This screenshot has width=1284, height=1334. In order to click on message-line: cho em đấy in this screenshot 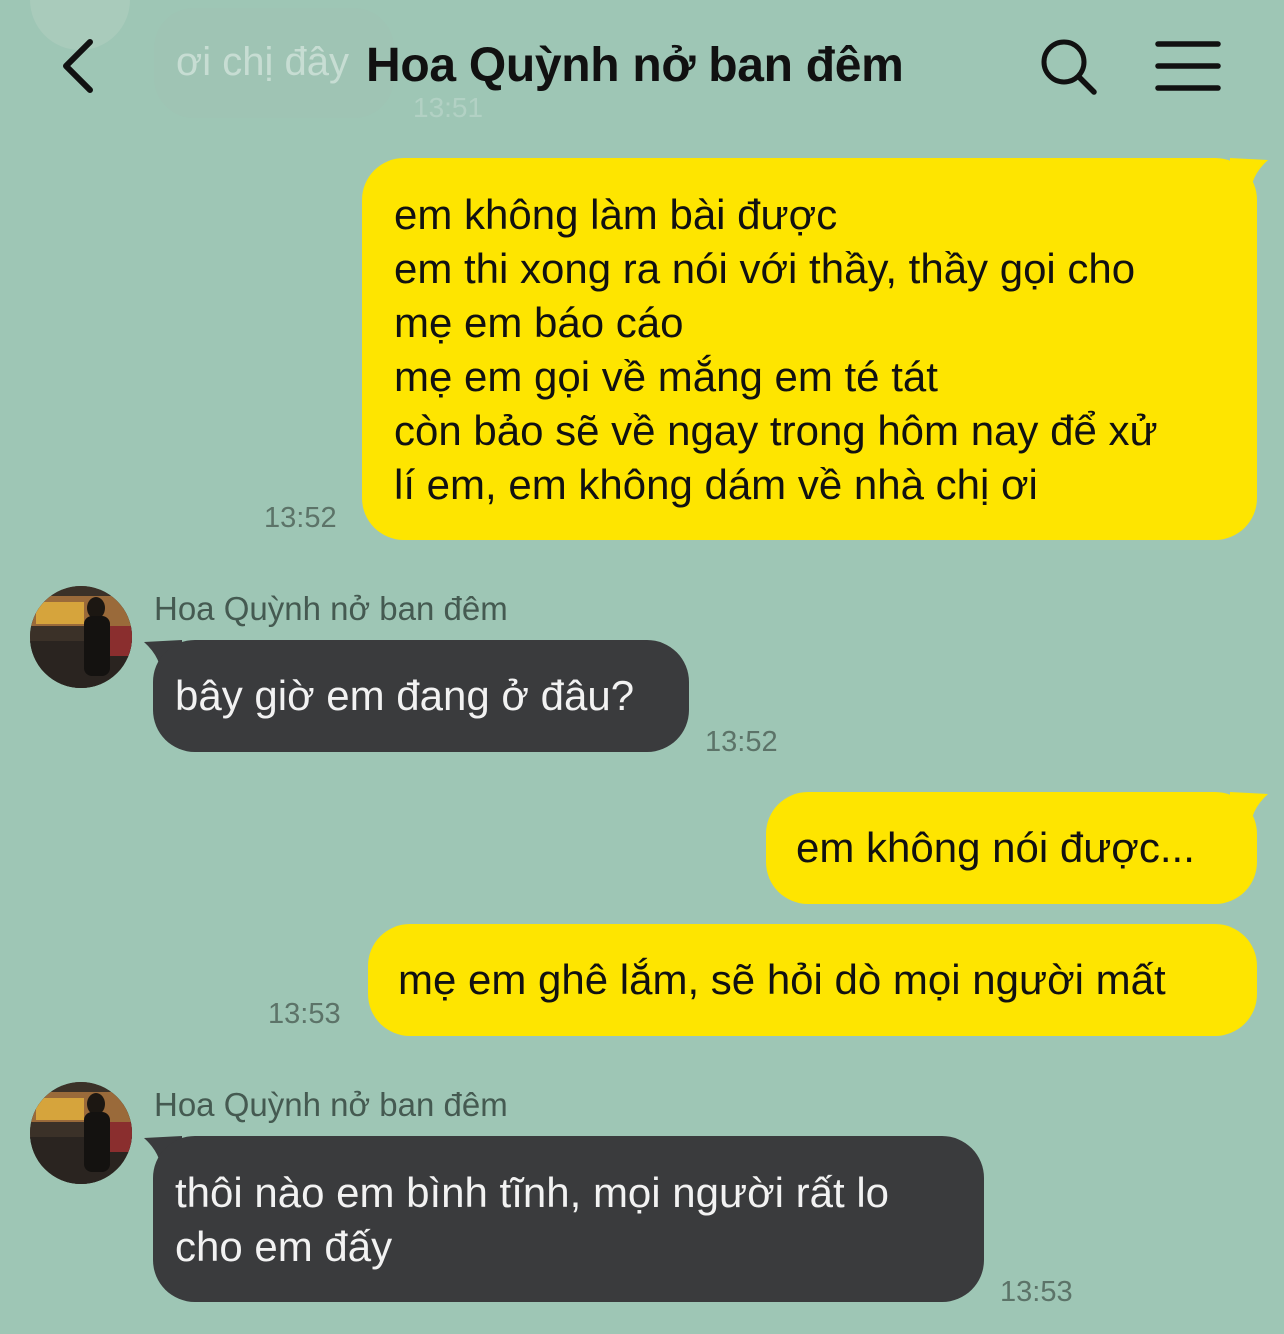, I will do `click(284, 1246)`.